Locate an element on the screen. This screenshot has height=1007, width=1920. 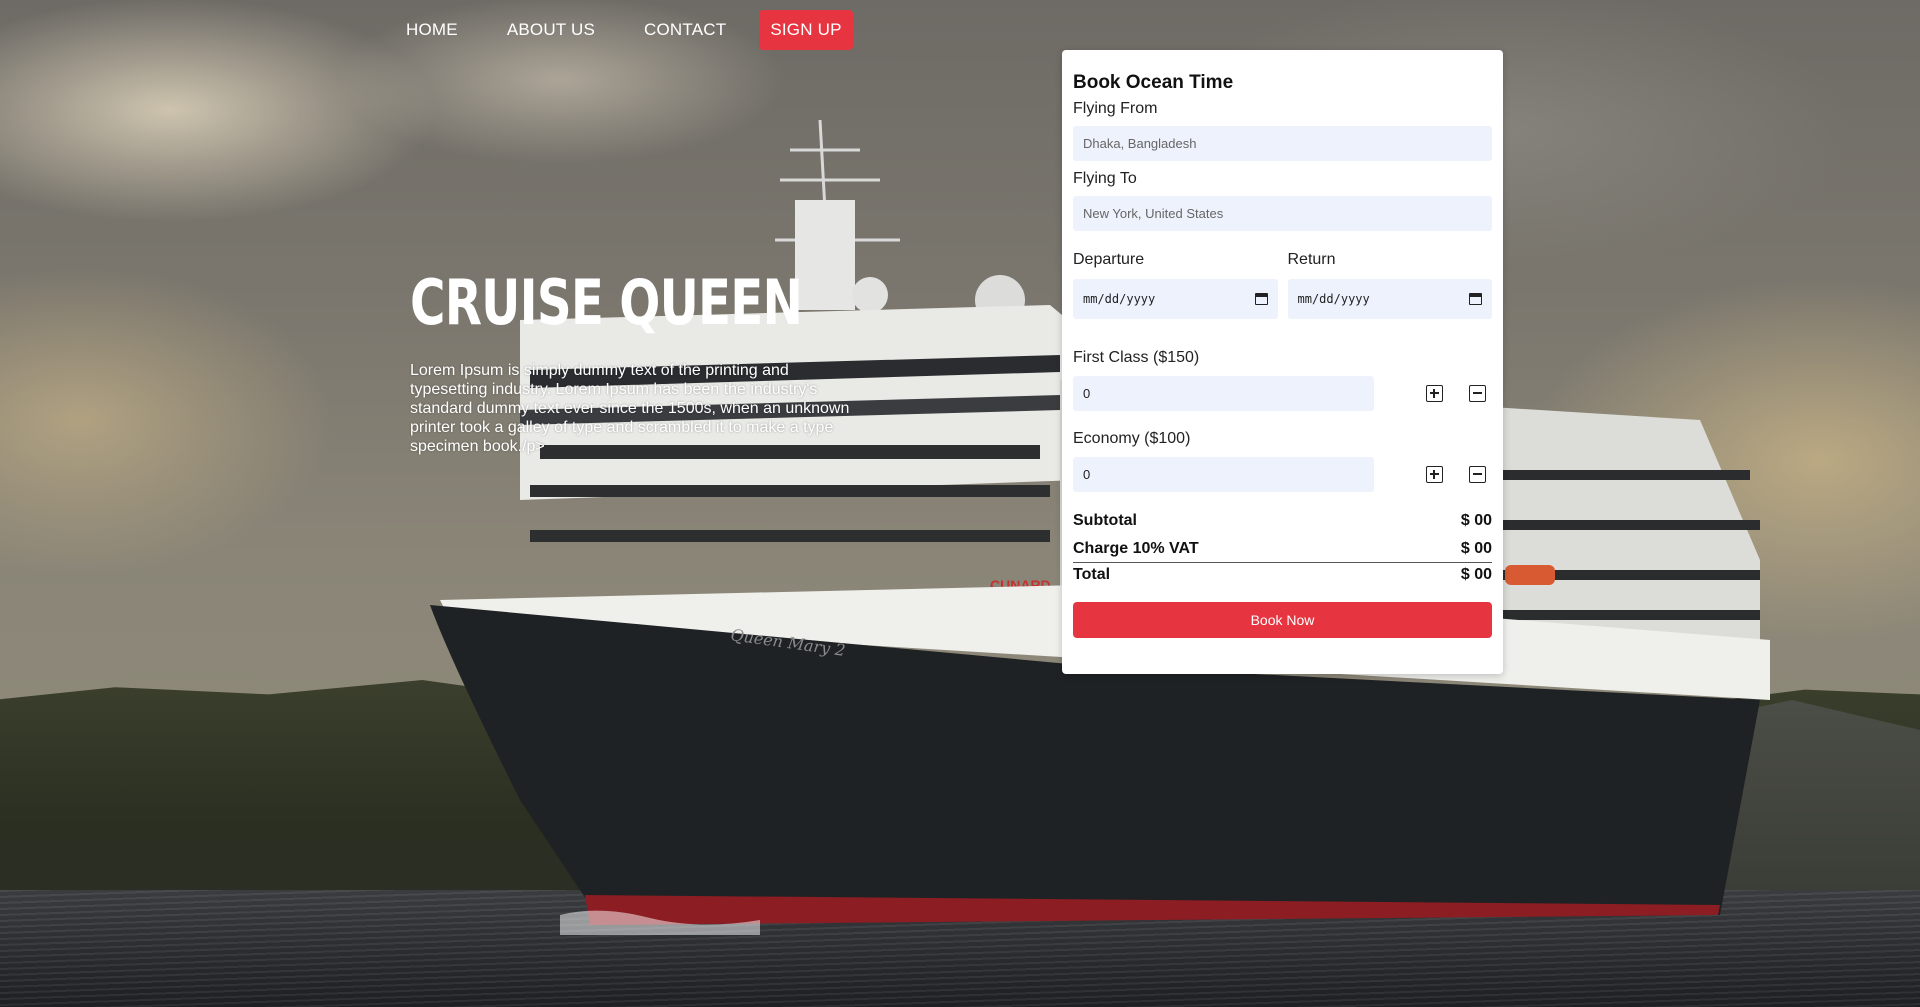
subtotal-label: Subtotal is located at coordinates (1105, 520).